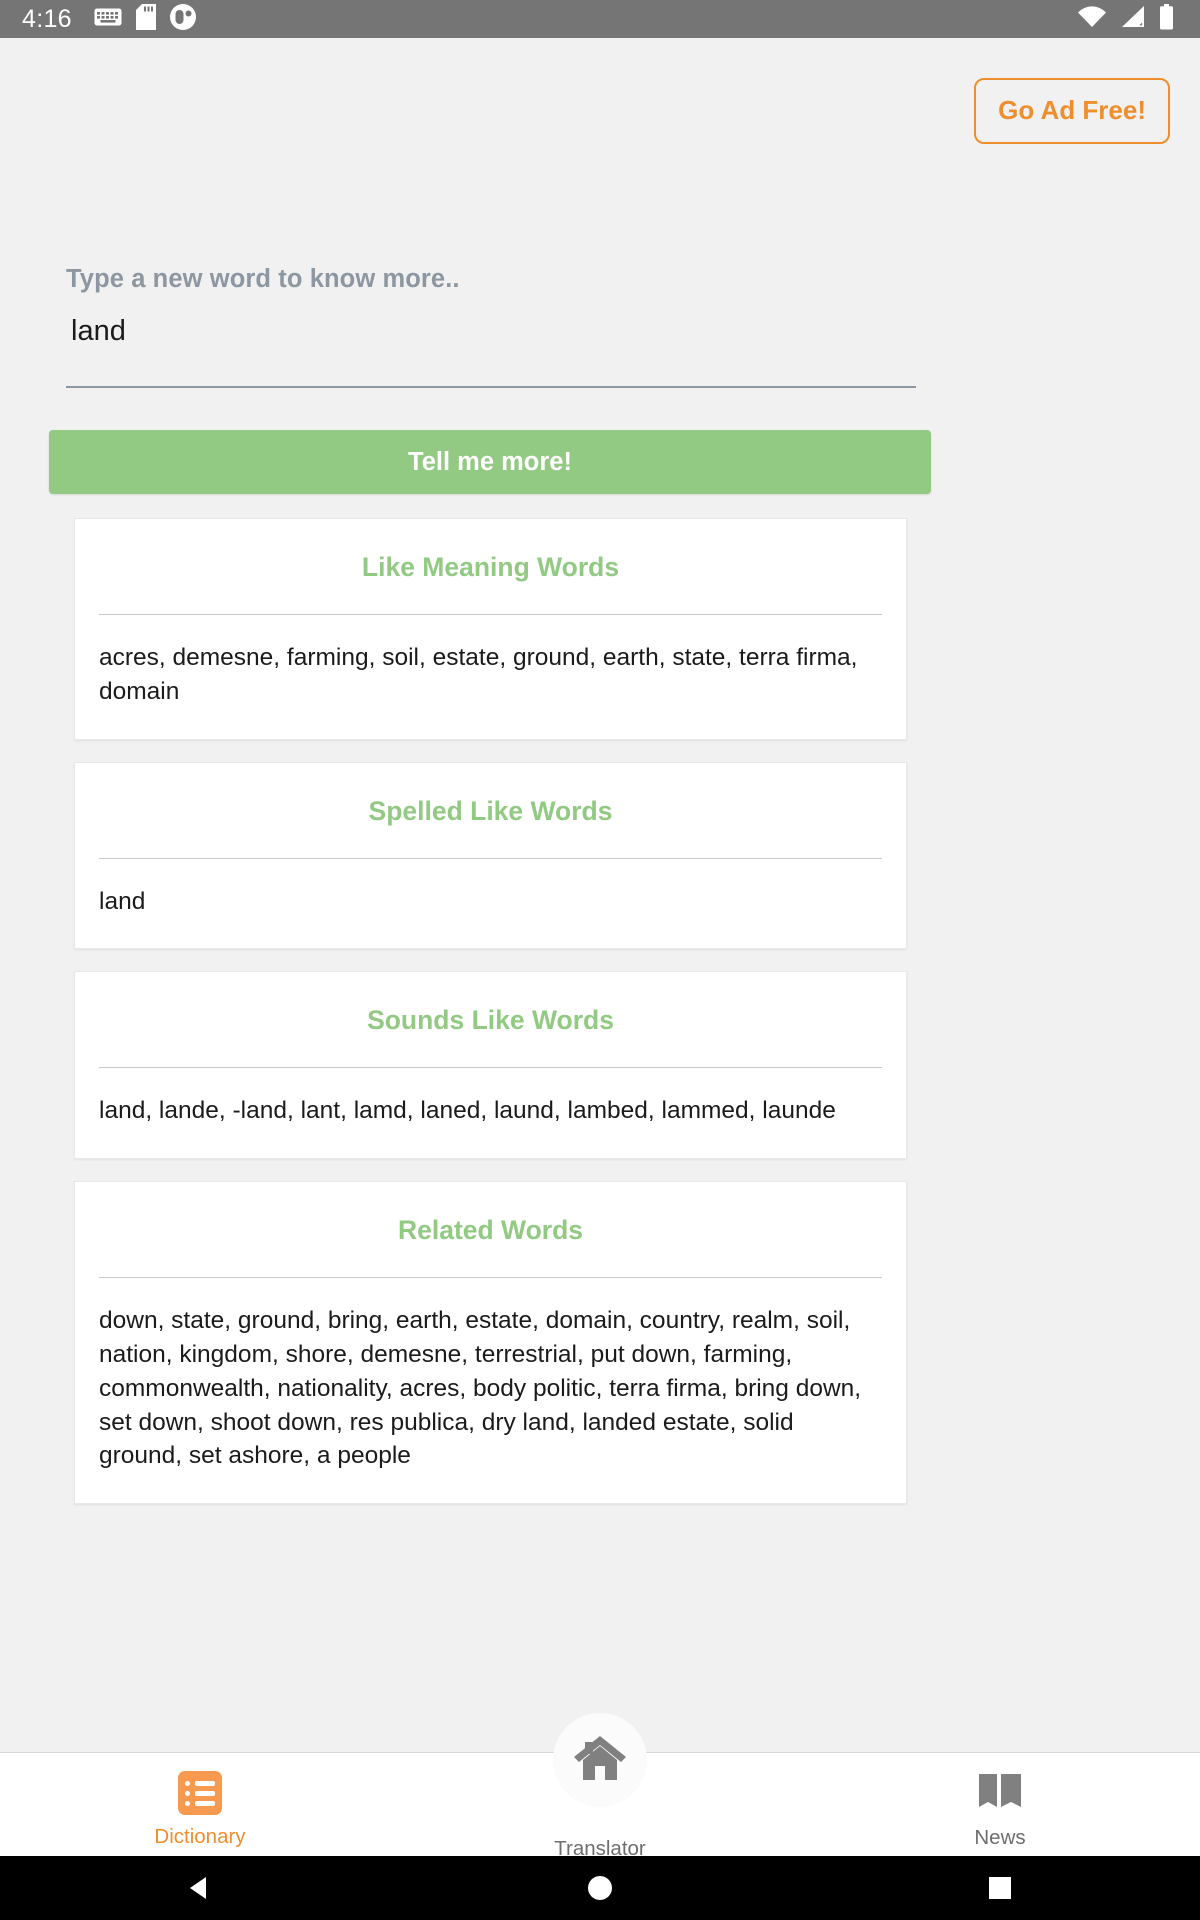 The height and width of the screenshot is (1920, 1200). I want to click on search-input, so click(491, 335).